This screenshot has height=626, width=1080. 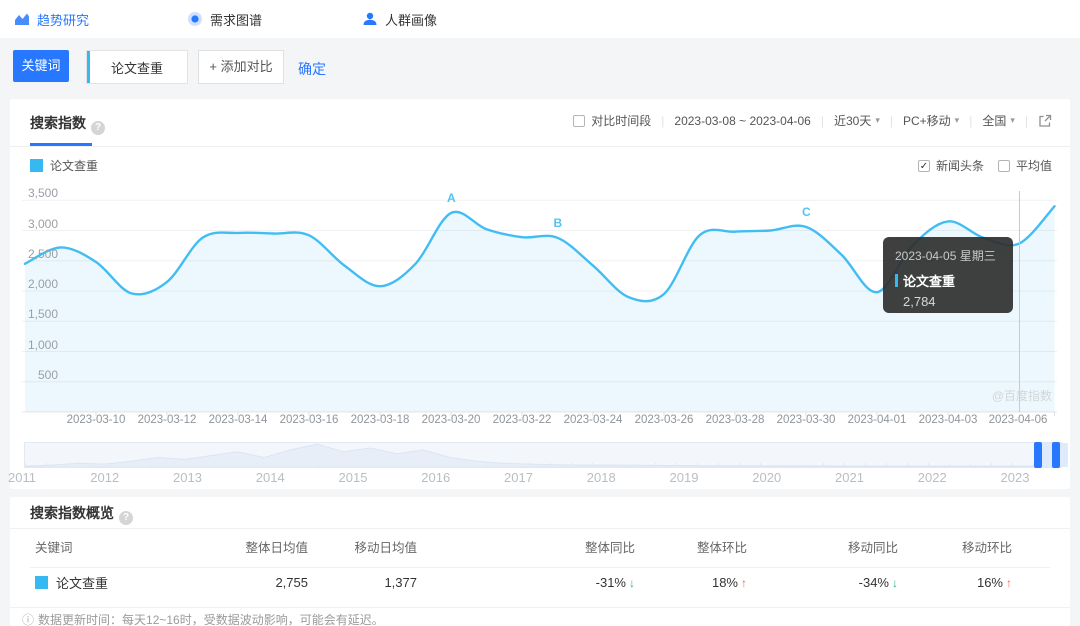 I want to click on chart-tooltip: 2023-04-05 星期三 论文查重 2,784, so click(x=948, y=275).